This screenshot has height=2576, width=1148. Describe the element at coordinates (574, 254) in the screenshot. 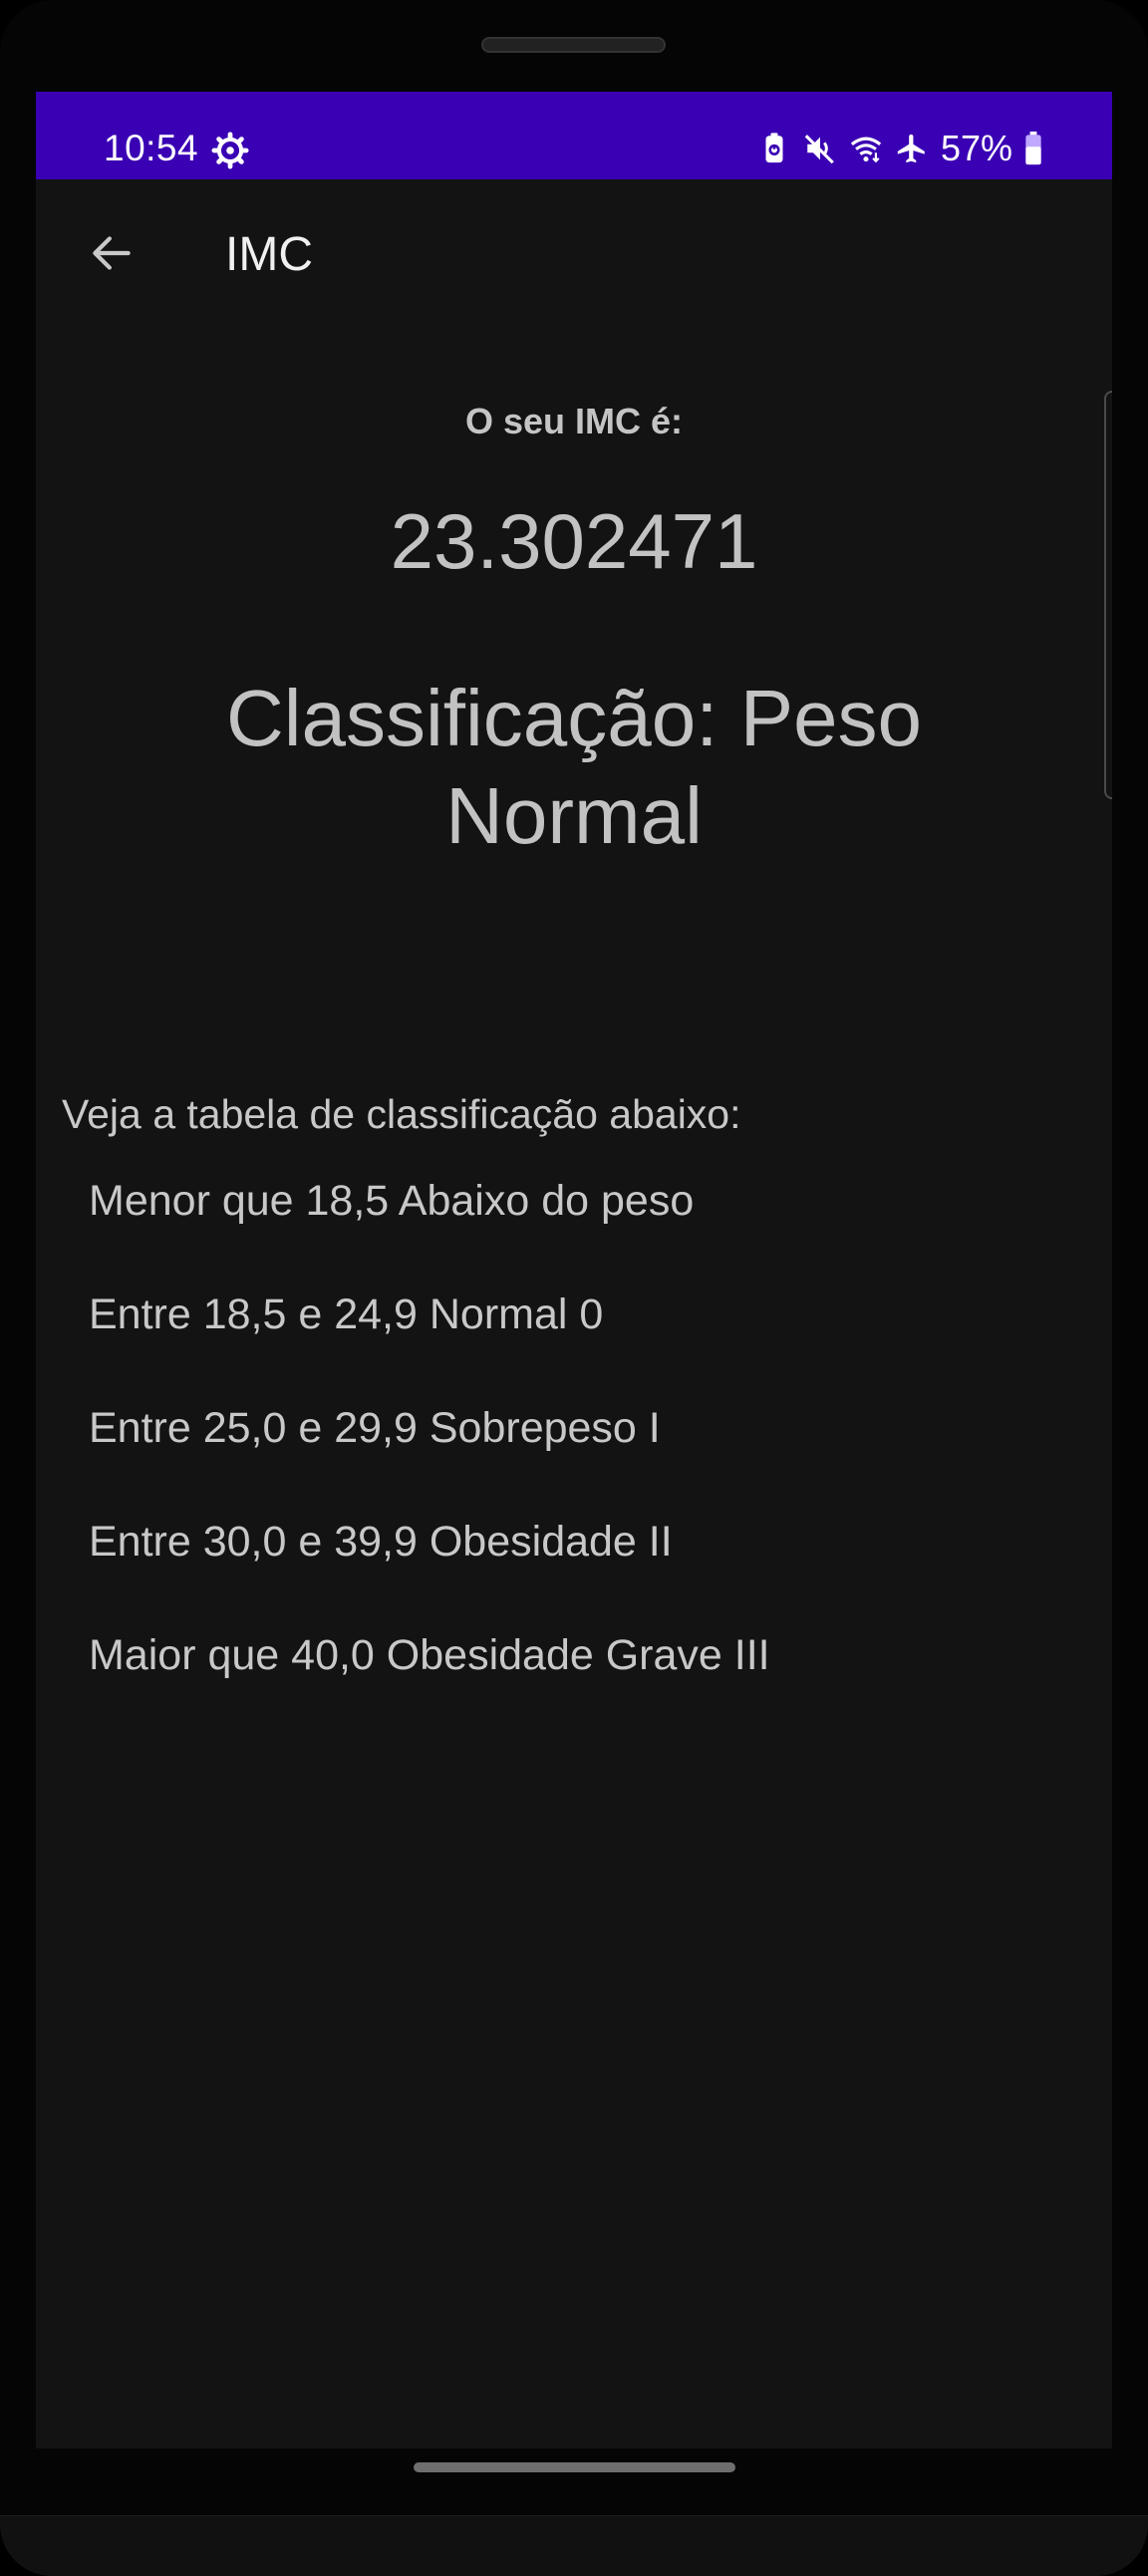

I see `app-bar: IMC` at that location.